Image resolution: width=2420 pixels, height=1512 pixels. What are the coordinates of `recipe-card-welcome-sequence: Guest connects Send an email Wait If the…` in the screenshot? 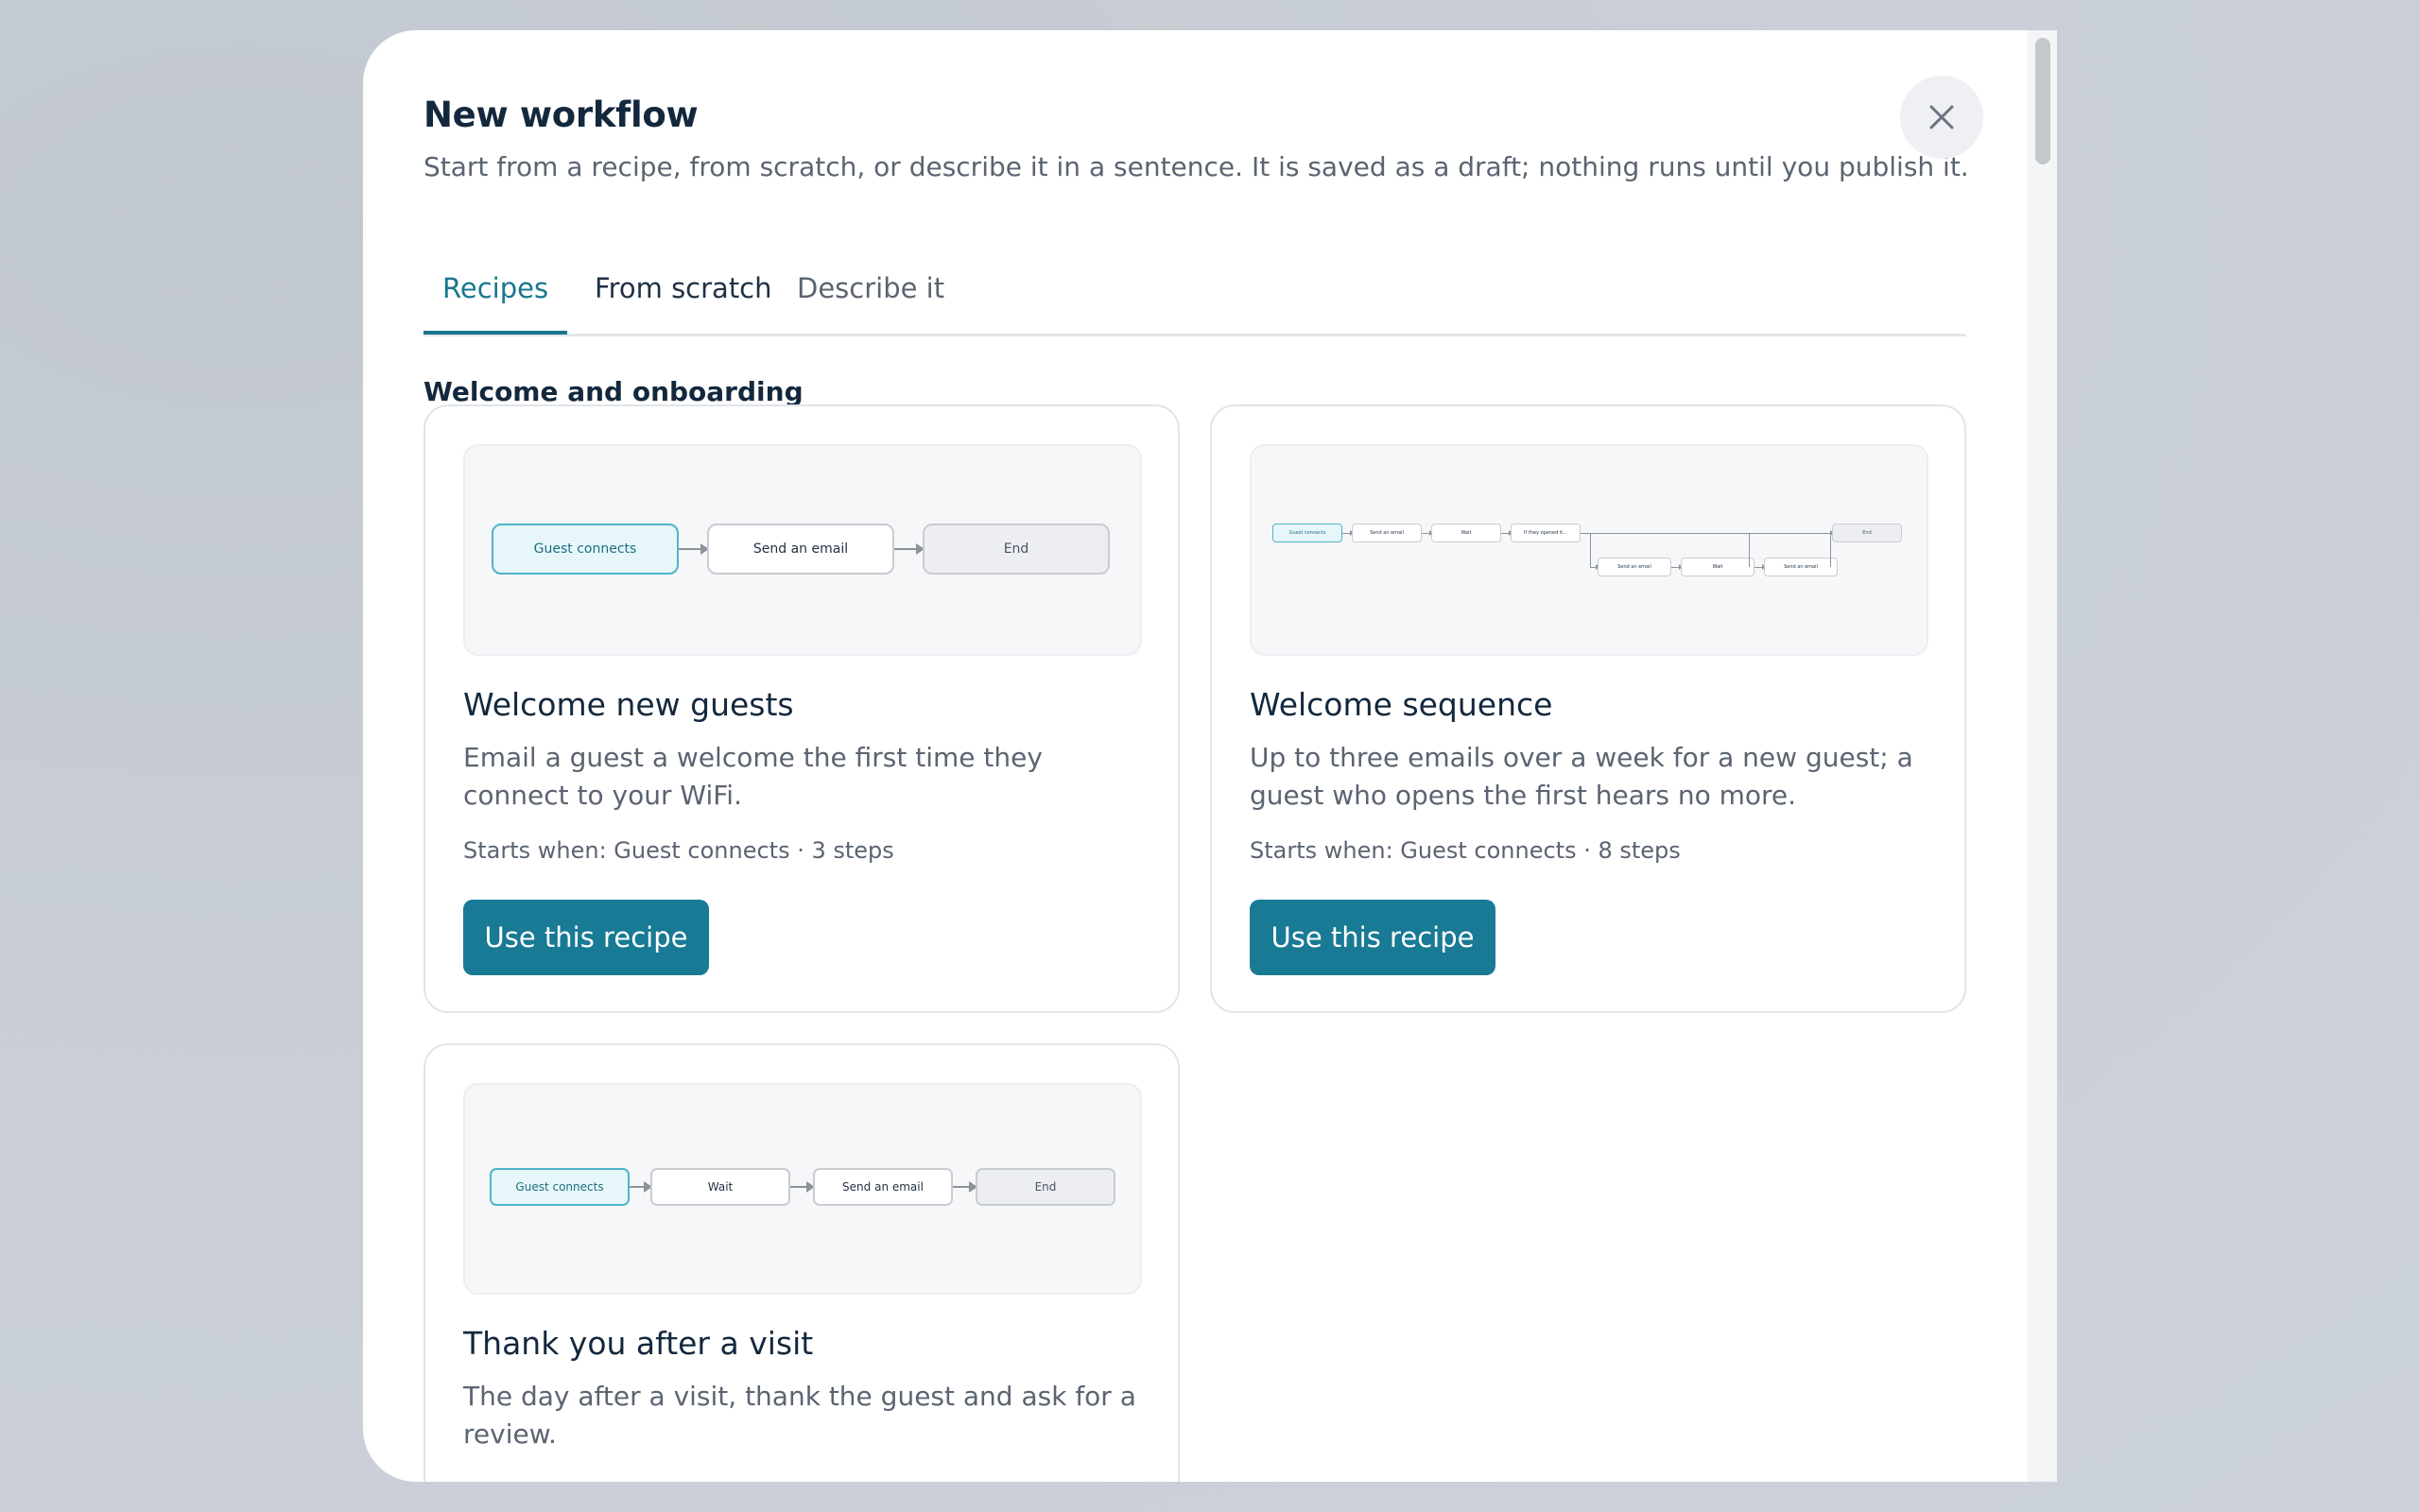 It's located at (1588, 708).